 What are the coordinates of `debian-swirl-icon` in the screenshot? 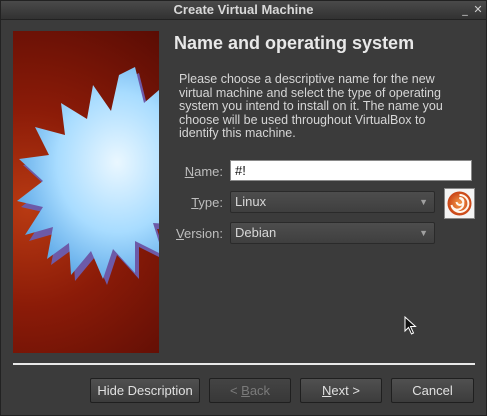 It's located at (459, 203).